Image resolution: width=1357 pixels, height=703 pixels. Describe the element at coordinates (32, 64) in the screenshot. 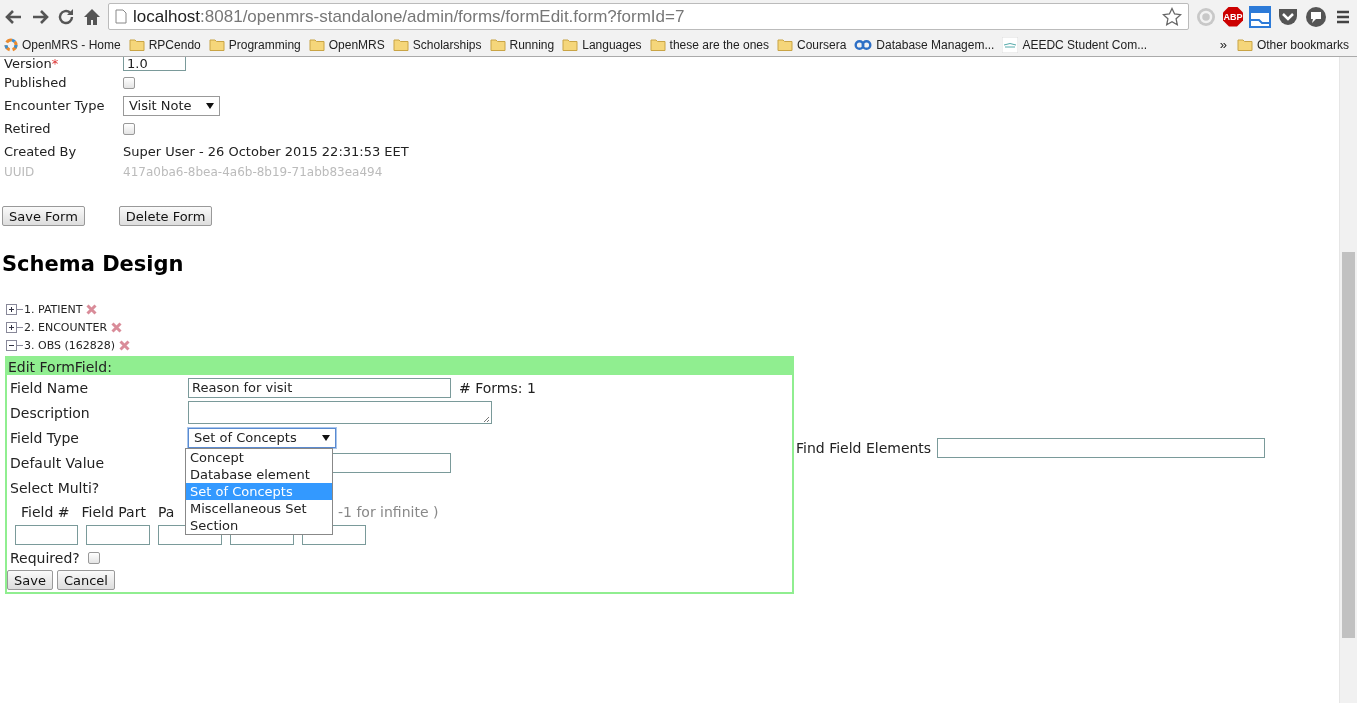

I see `field-label: Version*` at that location.